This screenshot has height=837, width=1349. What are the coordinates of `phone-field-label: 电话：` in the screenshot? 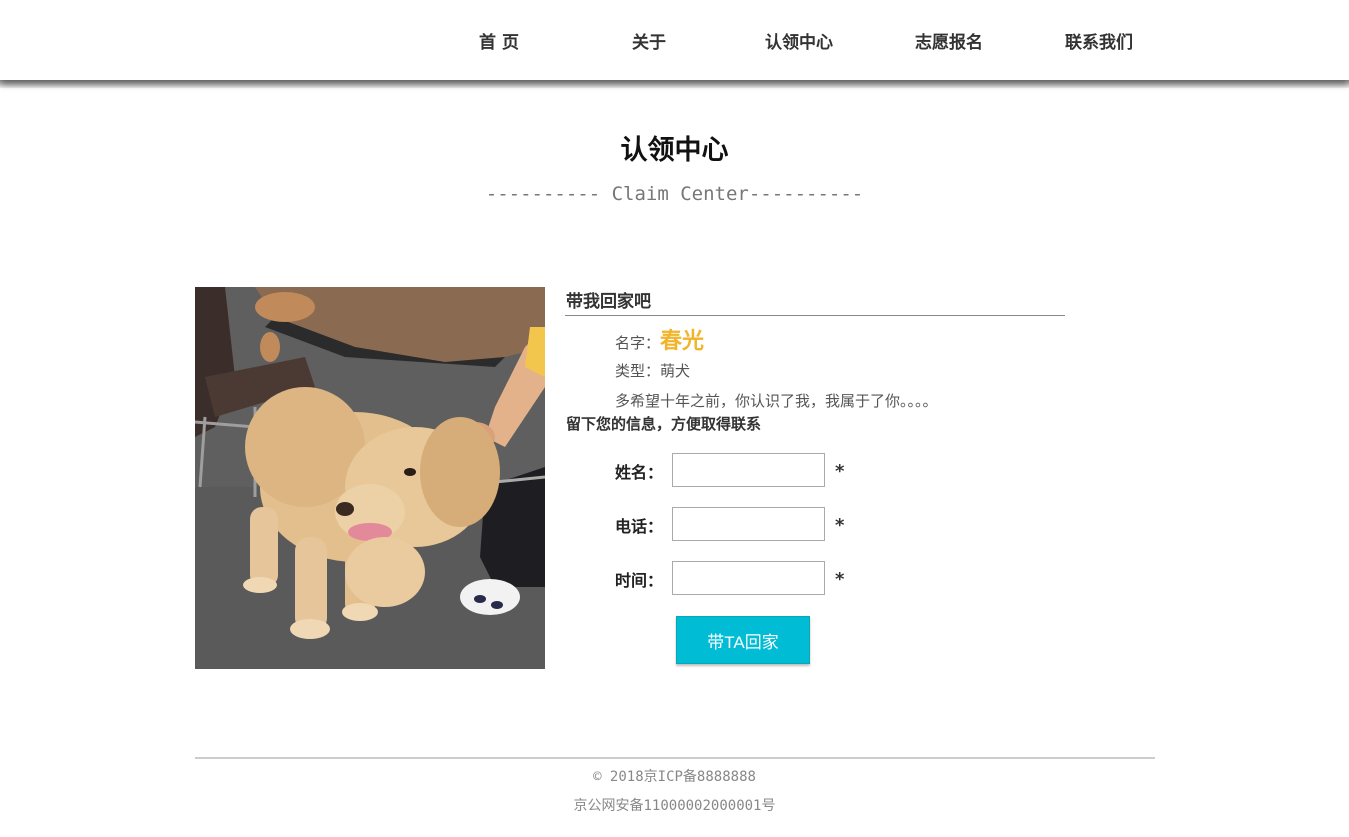 It's located at (639, 526).